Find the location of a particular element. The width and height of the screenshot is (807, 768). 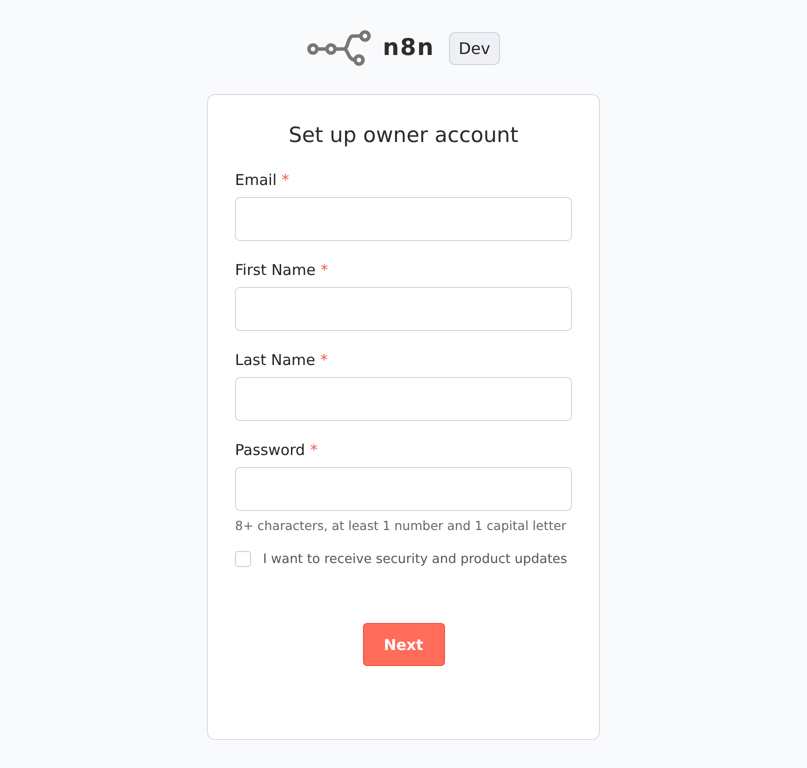

checkbox-label: I want to receive security and product updates is located at coordinates (415, 559).